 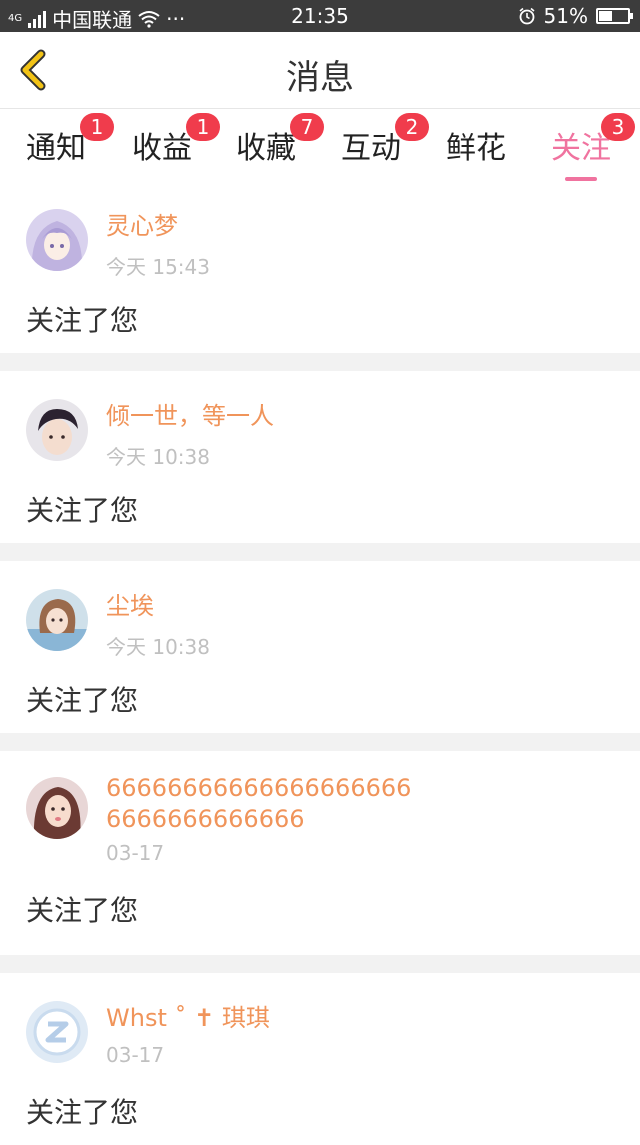 I want to click on status-bar: 4G 中国联通 ··· 21:35 51%, so click(x=320, y=16).